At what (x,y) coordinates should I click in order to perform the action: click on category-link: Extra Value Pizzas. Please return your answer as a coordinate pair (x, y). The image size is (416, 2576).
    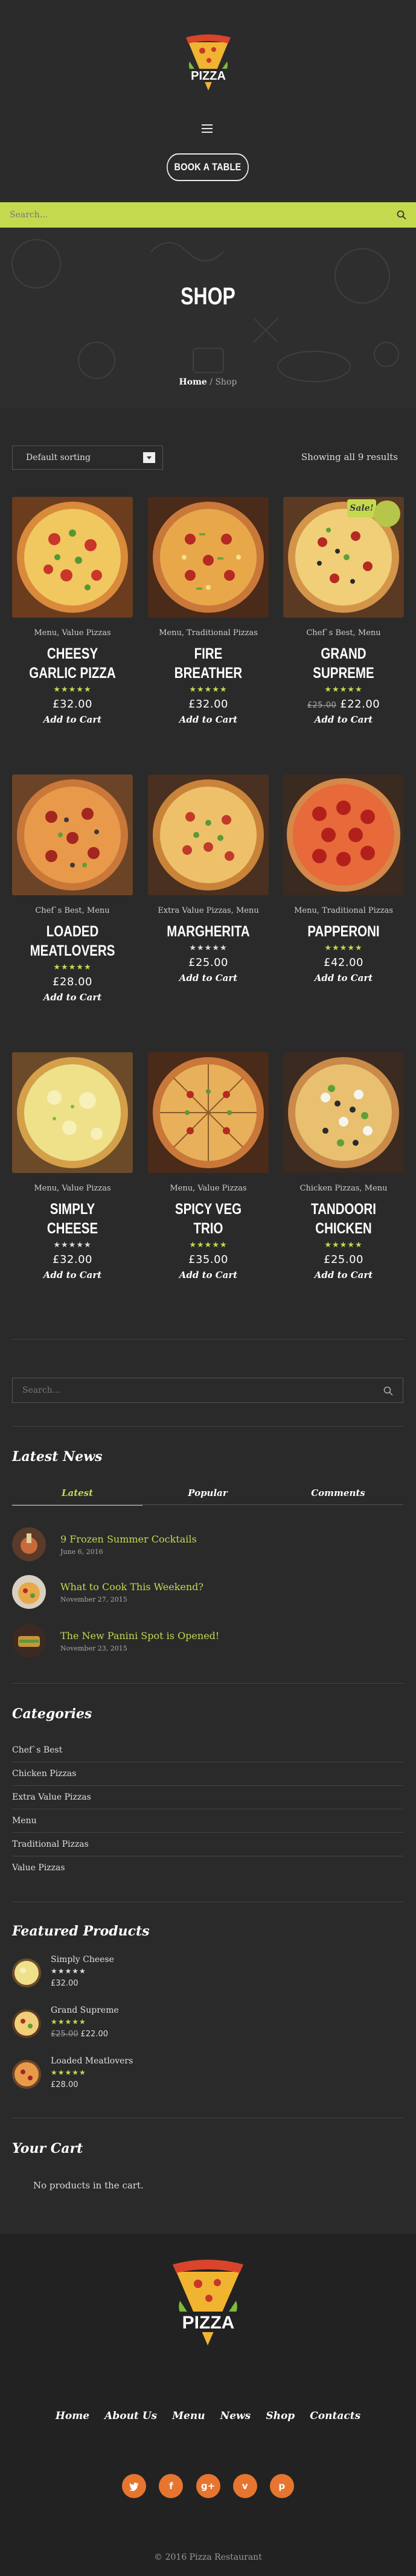
    Looking at the image, I should click on (207, 1798).